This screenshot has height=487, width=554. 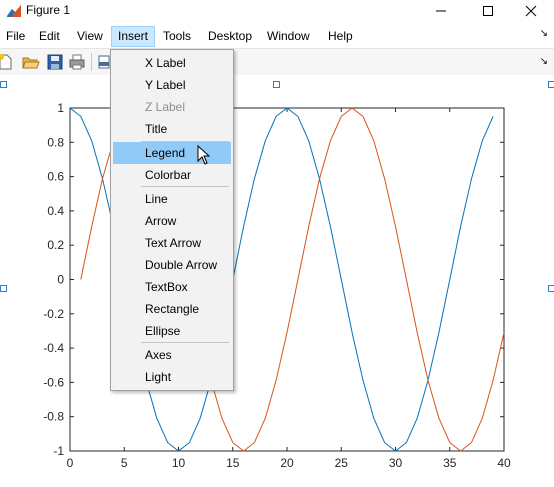 I want to click on minimize-button, so click(x=441, y=11).